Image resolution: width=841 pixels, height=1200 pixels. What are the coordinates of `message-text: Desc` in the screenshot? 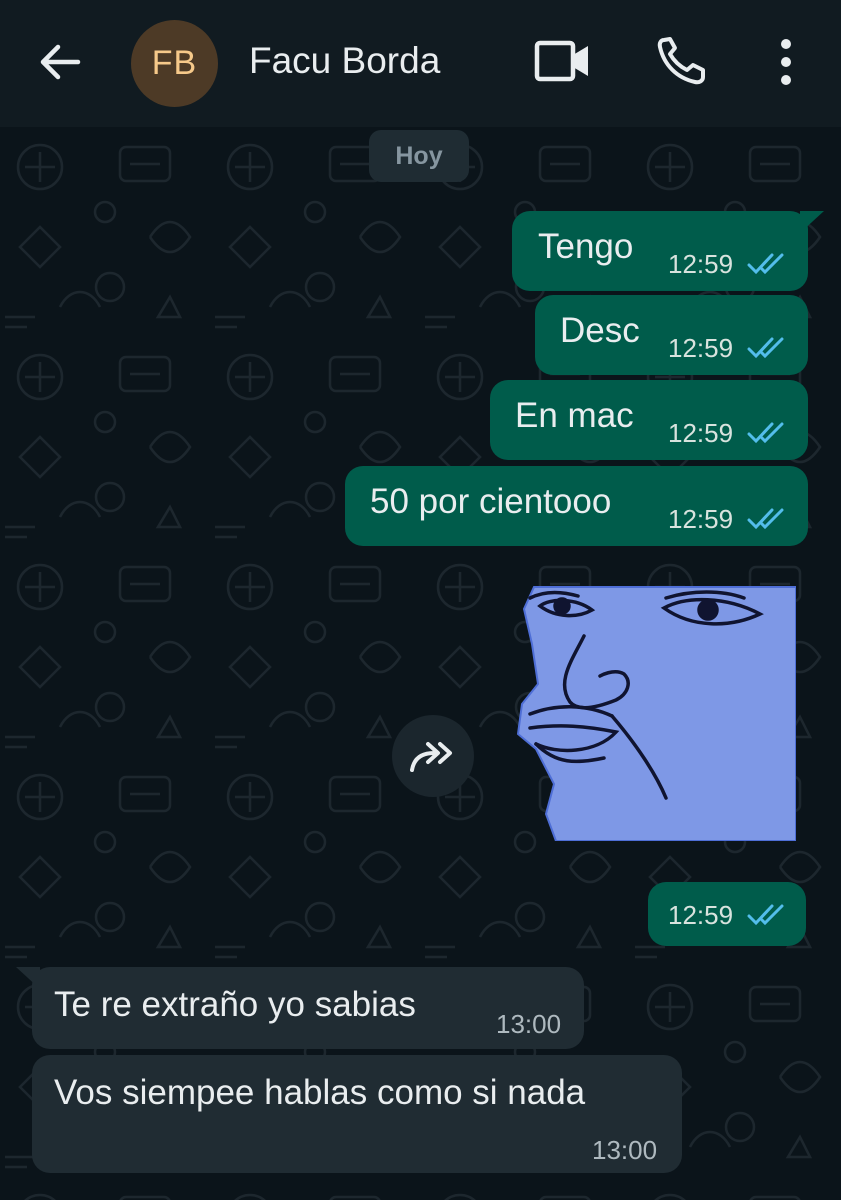 It's located at (600, 330).